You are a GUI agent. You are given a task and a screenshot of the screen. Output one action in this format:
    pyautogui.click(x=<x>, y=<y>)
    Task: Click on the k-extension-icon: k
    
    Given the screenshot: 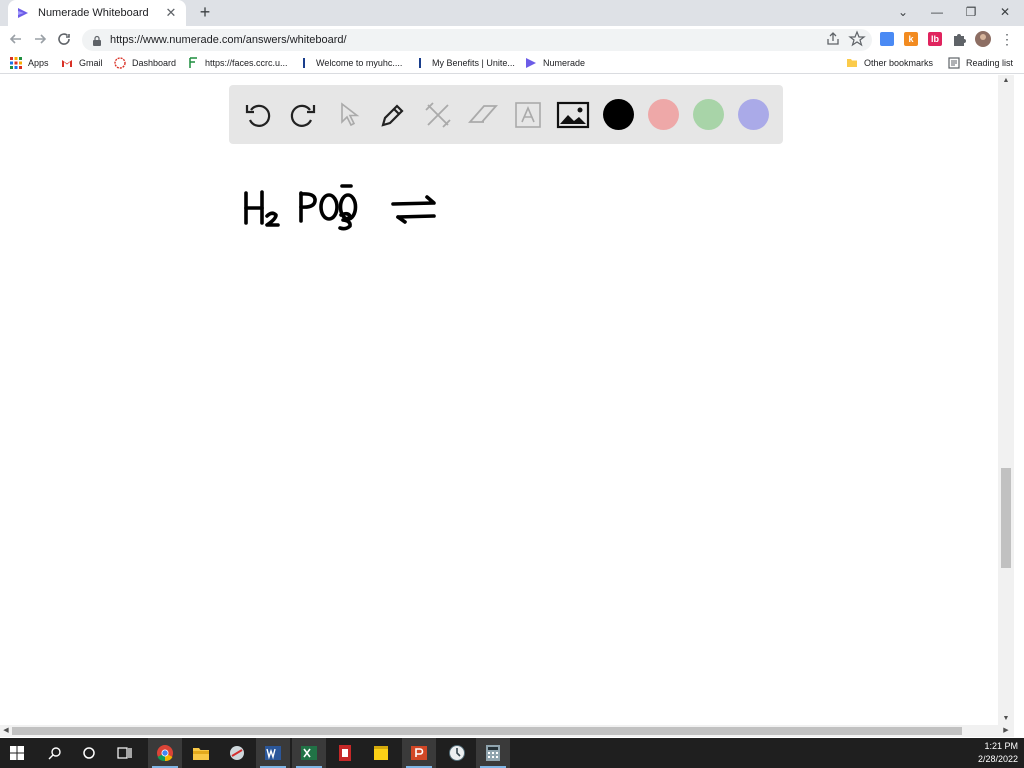 What is the action you would take?
    pyautogui.click(x=911, y=39)
    